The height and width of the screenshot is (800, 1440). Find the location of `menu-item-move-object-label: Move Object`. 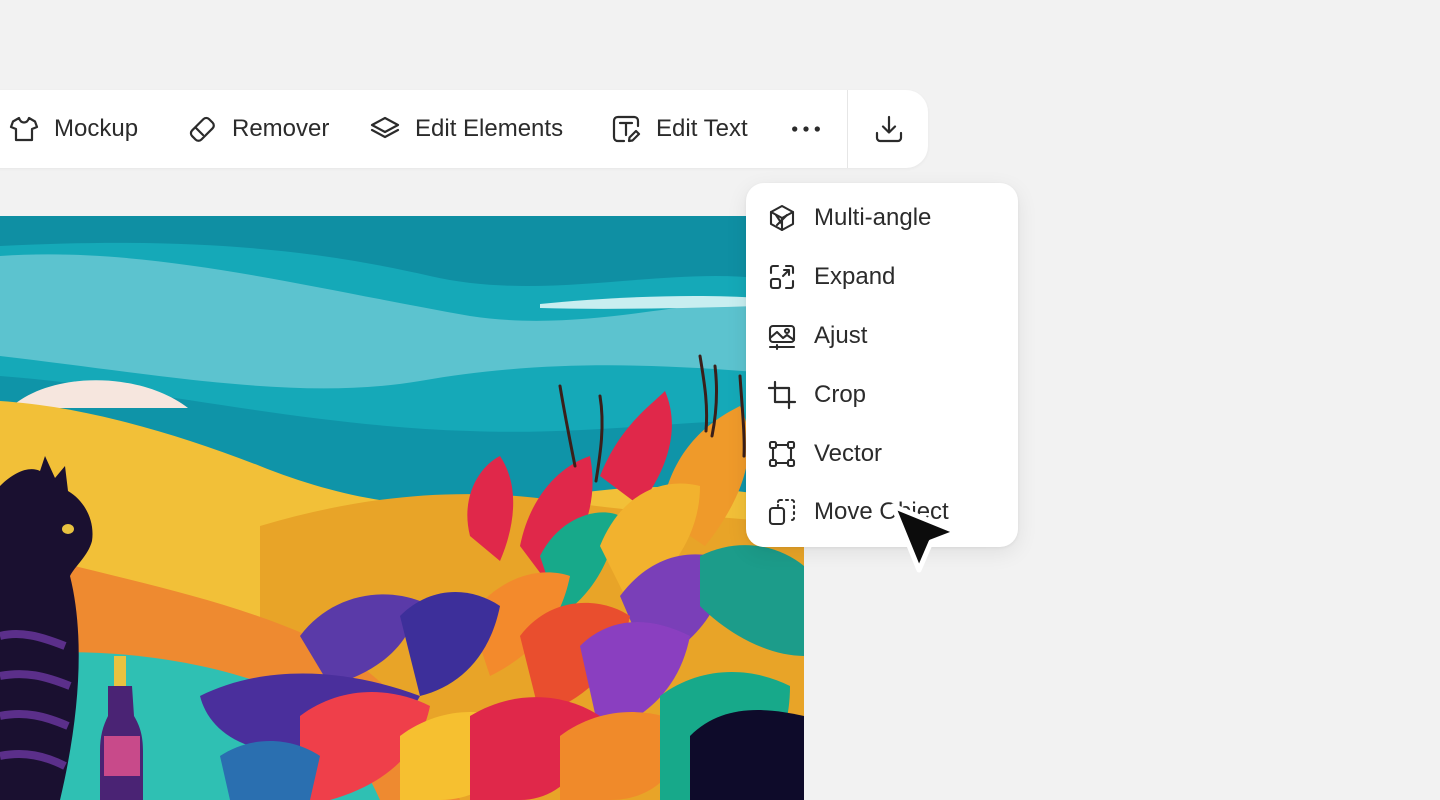

menu-item-move-object-label: Move Object is located at coordinates (881, 511).